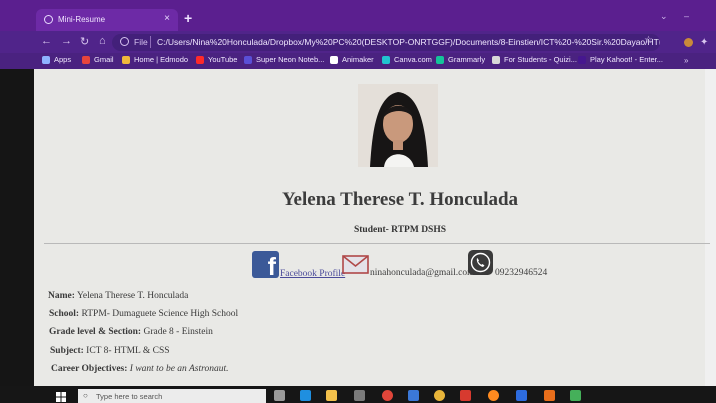 The width and height of the screenshot is (716, 403). What do you see at coordinates (704, 42) in the screenshot?
I see `puzzle-icon: ✦` at bounding box center [704, 42].